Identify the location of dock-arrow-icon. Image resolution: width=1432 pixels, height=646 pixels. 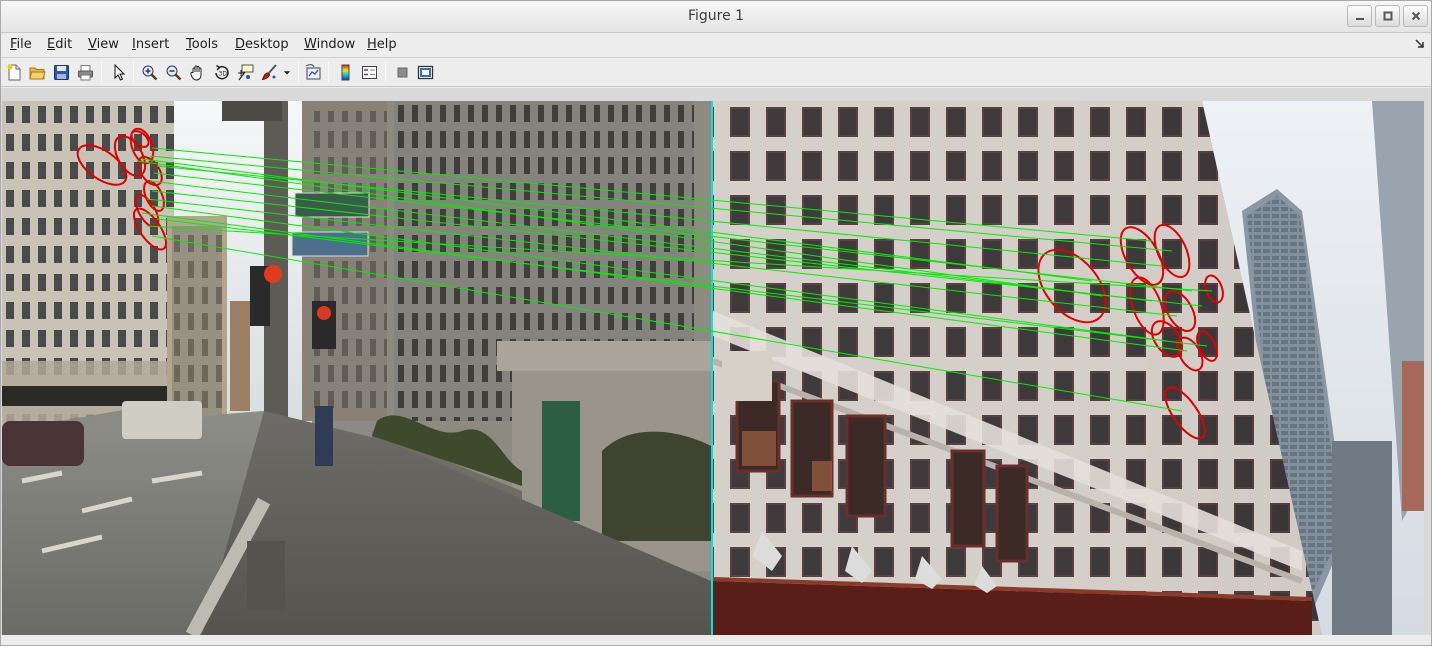
(1420, 44).